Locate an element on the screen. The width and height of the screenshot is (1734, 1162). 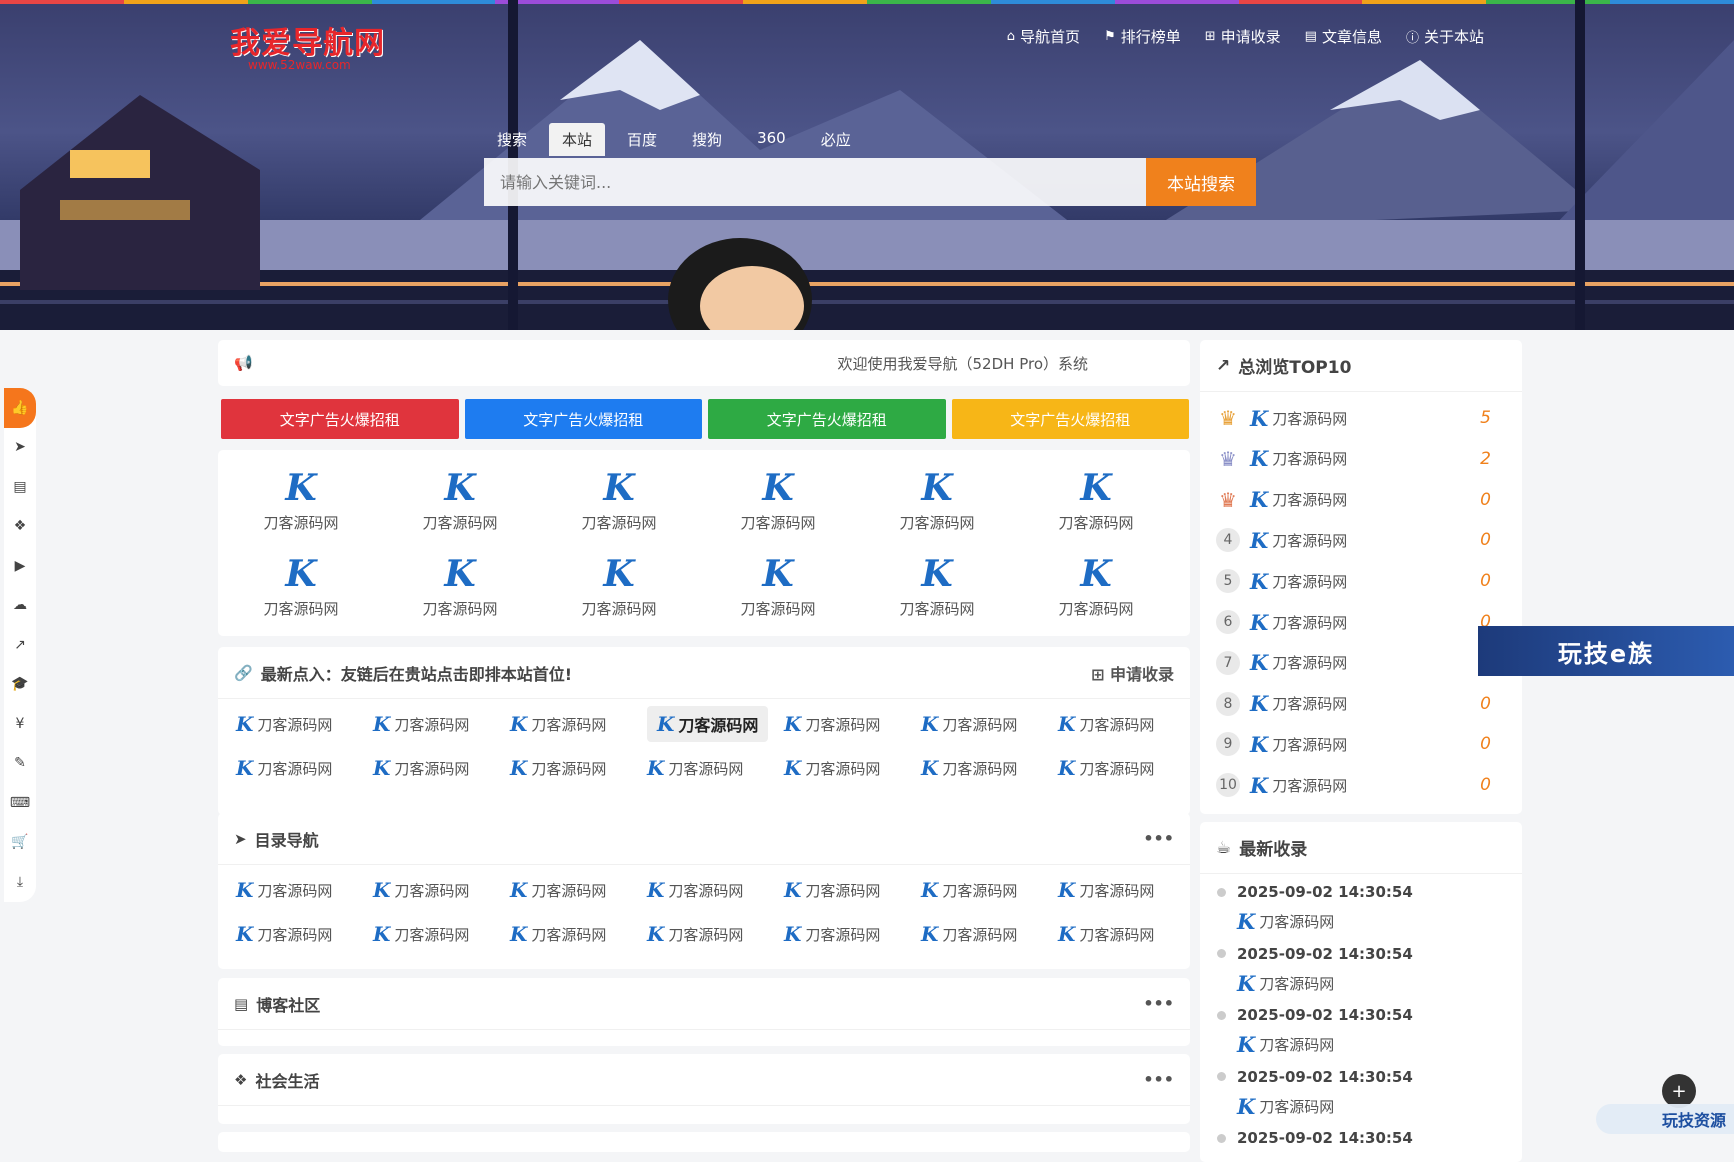
keyboard-icon: ⌨ is located at coordinates (20, 803).